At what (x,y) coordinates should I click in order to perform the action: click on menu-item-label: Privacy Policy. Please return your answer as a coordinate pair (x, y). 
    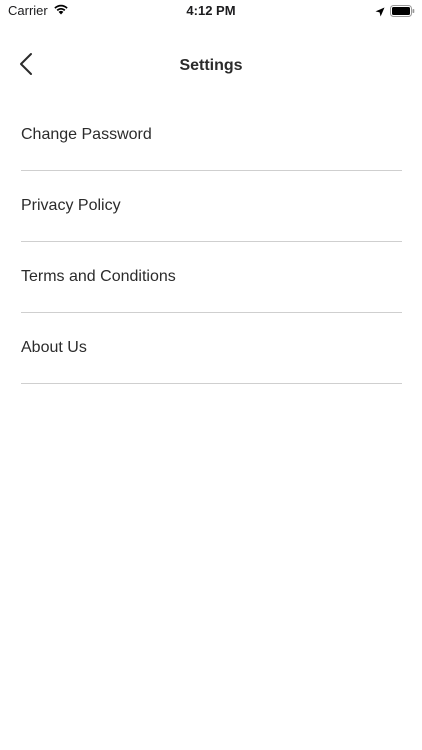
    Looking at the image, I should click on (71, 205).